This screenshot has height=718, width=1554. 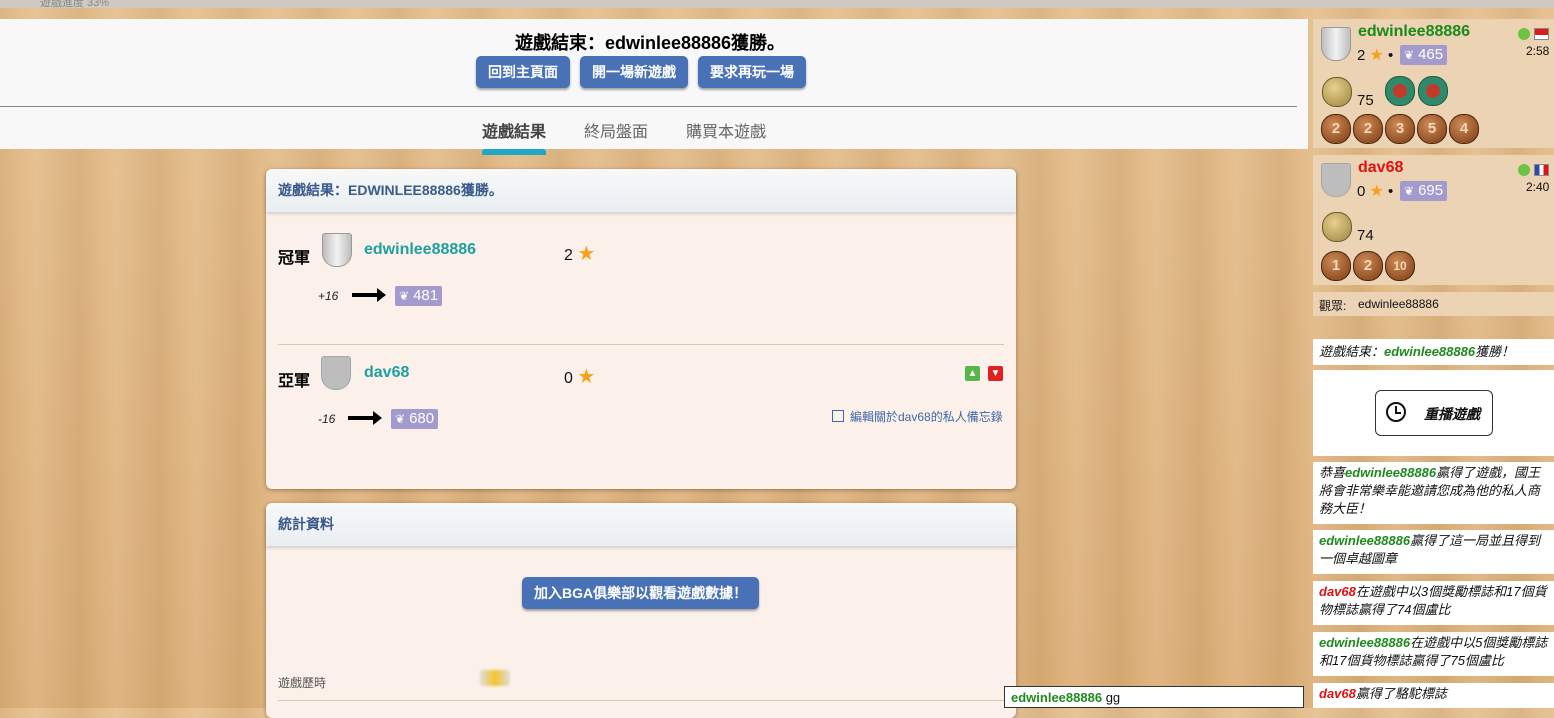 I want to click on stat-label-duration: 遊戲歷時, so click(x=302, y=683).